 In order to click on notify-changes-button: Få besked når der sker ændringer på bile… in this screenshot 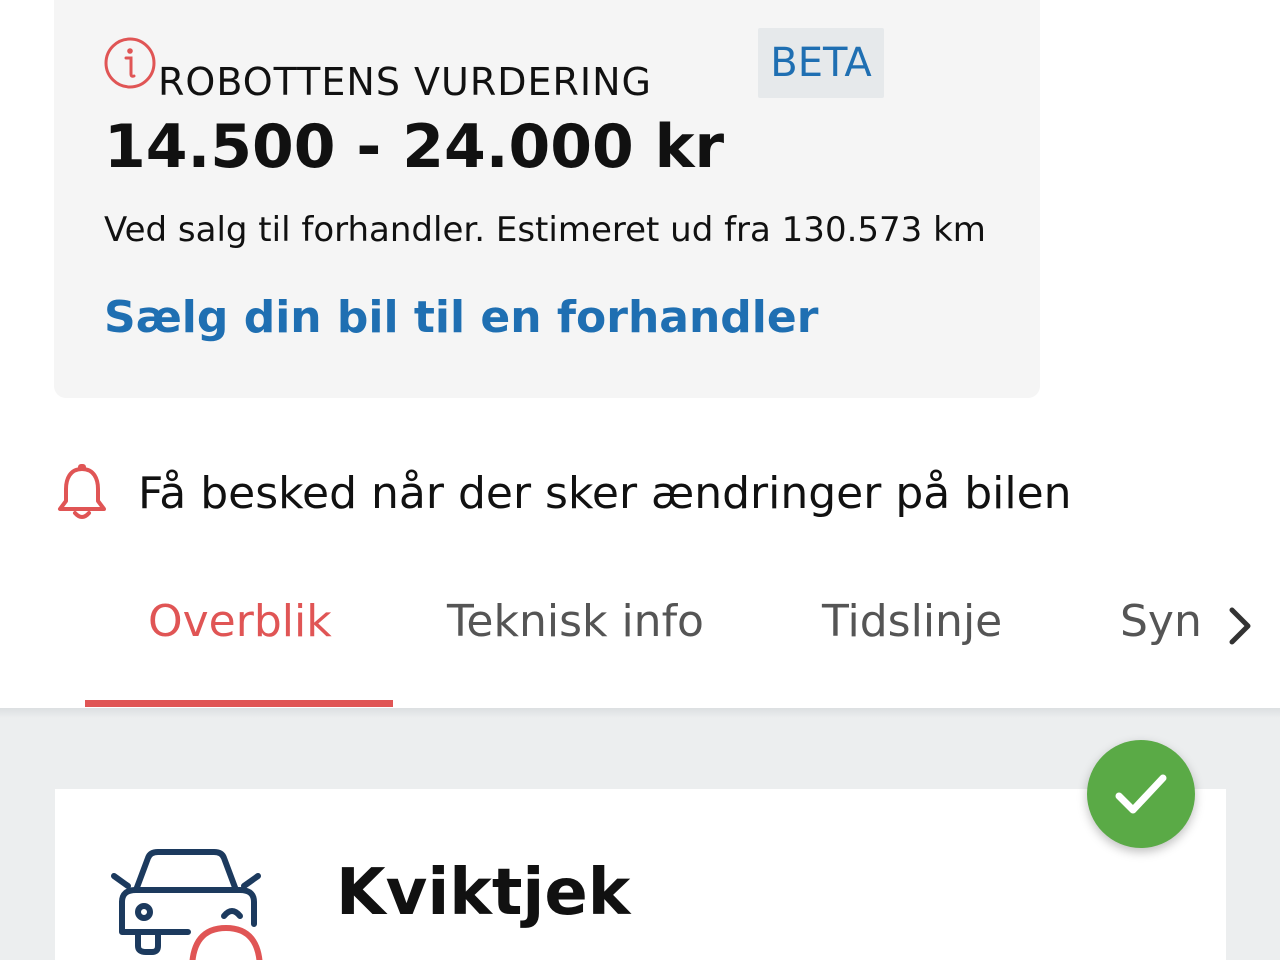, I will do `click(564, 493)`.